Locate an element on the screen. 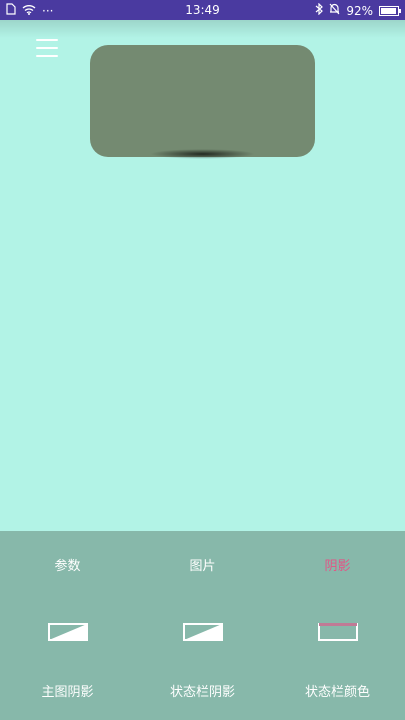  bluetooth-icon is located at coordinates (319, 10).